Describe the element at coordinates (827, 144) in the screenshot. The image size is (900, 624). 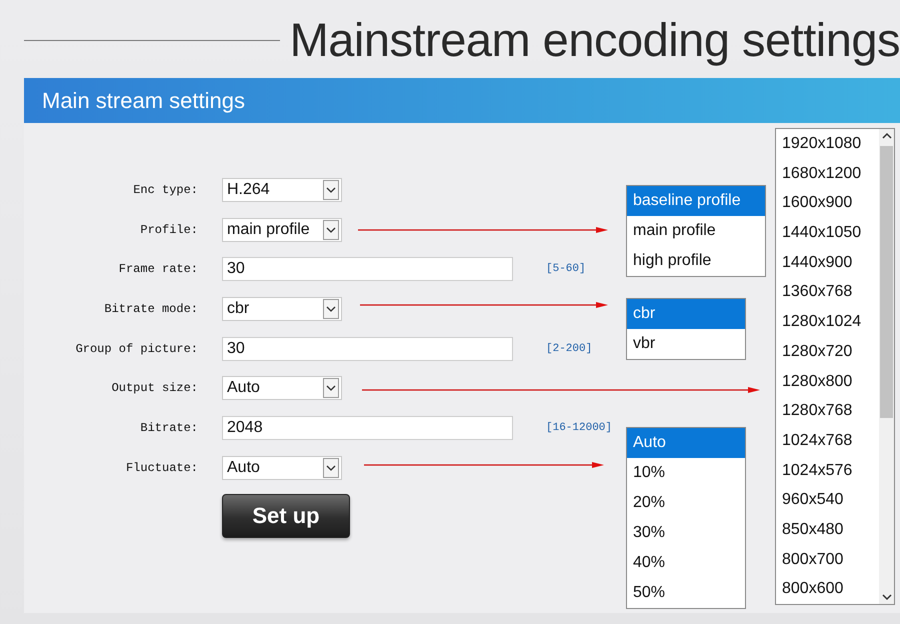
I see `dropdown-option: 1920x1080` at that location.